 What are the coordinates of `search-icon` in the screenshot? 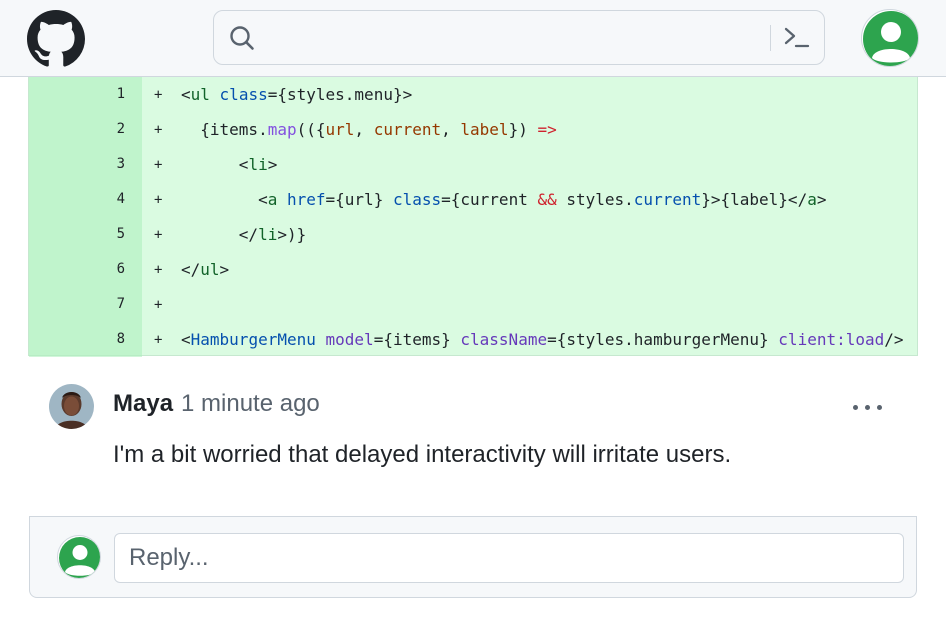 It's located at (242, 38).